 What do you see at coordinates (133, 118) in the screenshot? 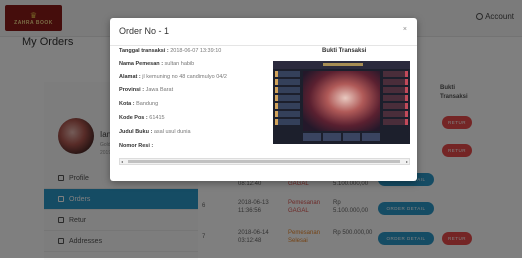
I see `field-label: Kode Pos :` at bounding box center [133, 118].